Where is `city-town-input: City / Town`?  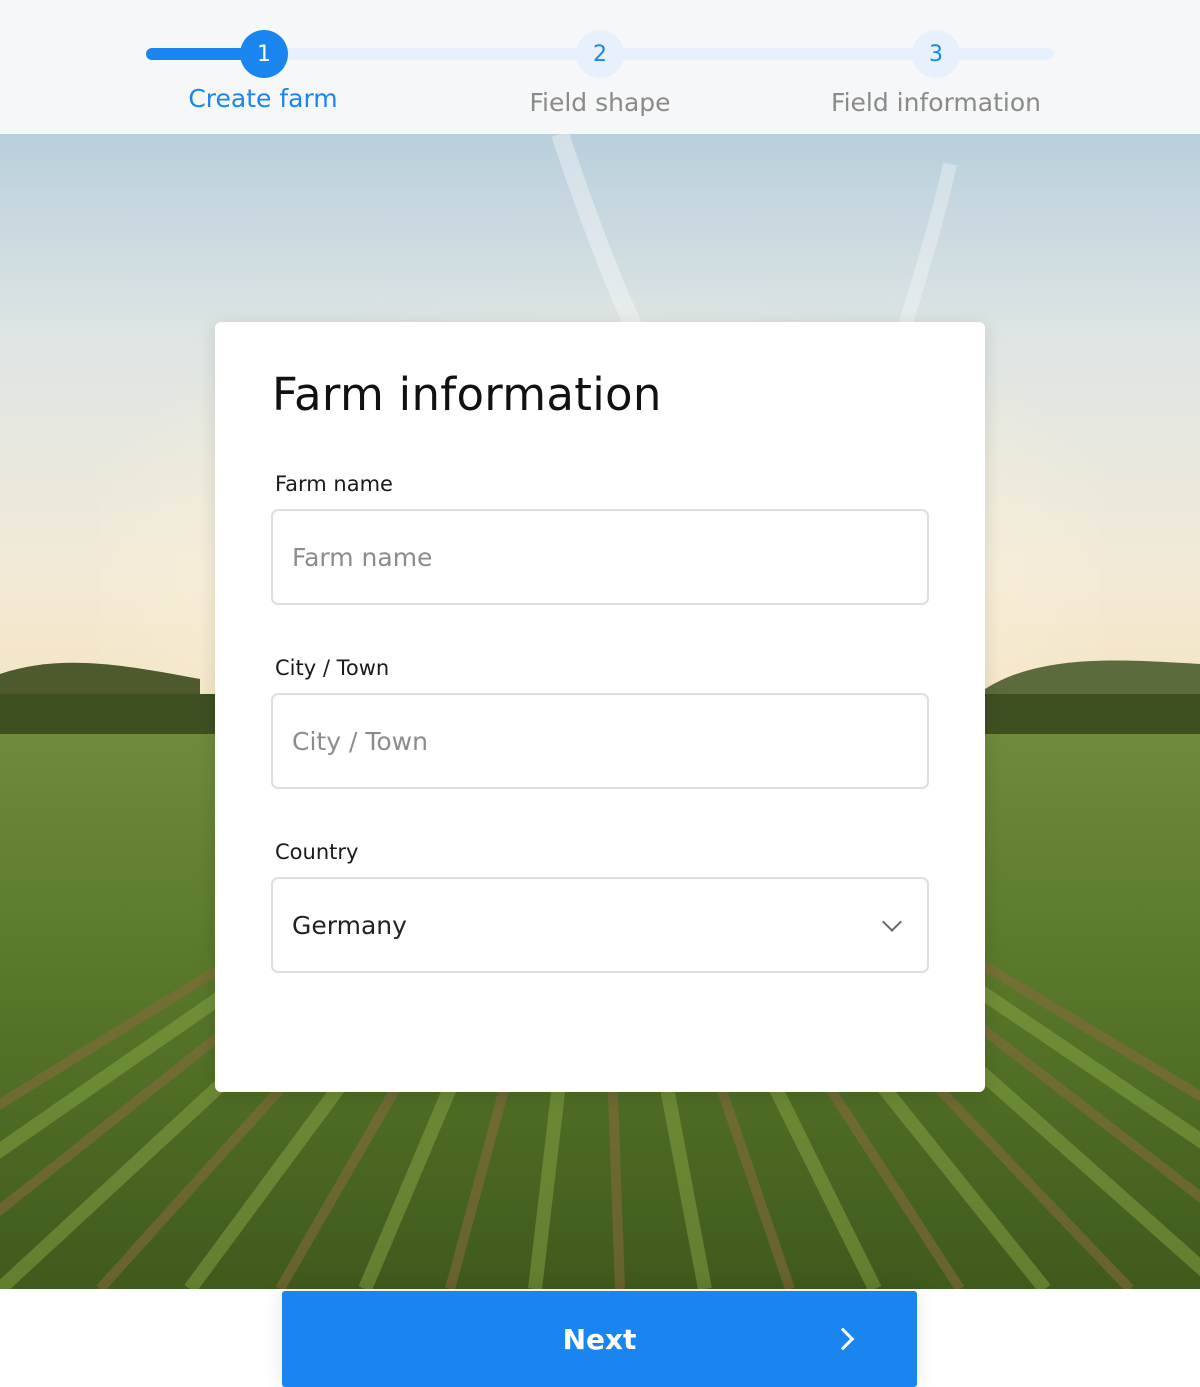
city-town-input: City / Town is located at coordinates (600, 741).